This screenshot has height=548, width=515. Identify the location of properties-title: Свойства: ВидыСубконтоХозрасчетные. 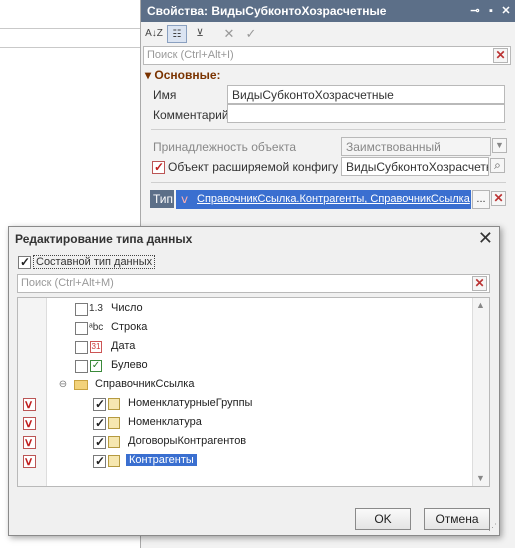
(267, 11).